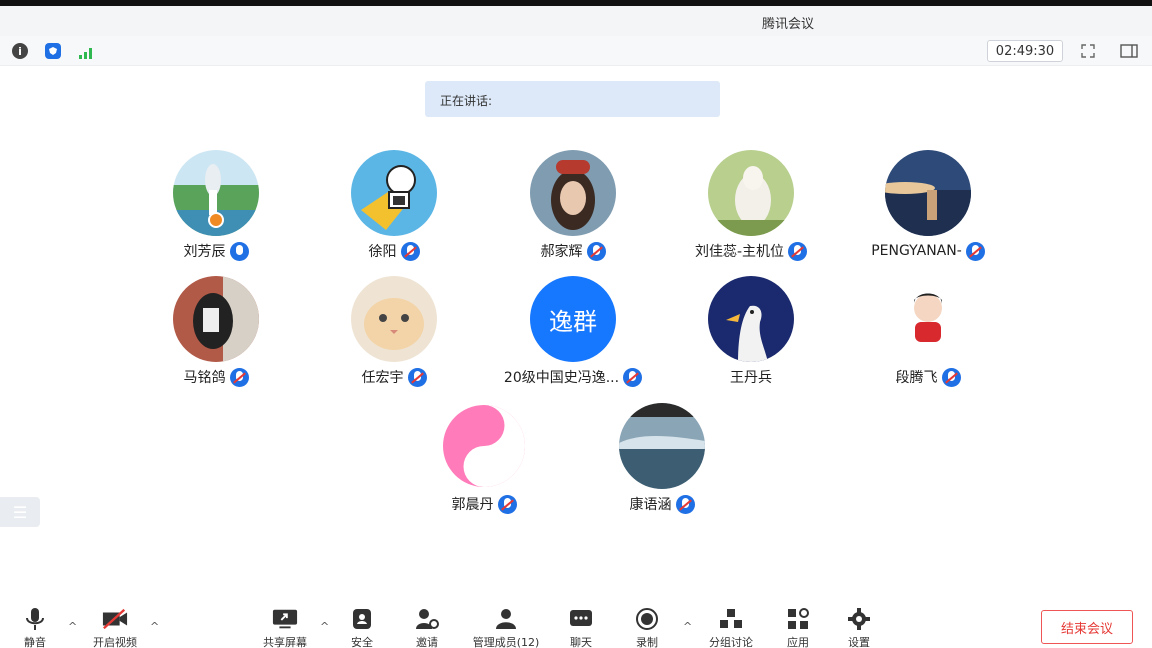 The width and height of the screenshot is (1152, 648). What do you see at coordinates (35, 619) in the screenshot?
I see `microphone-icon` at bounding box center [35, 619].